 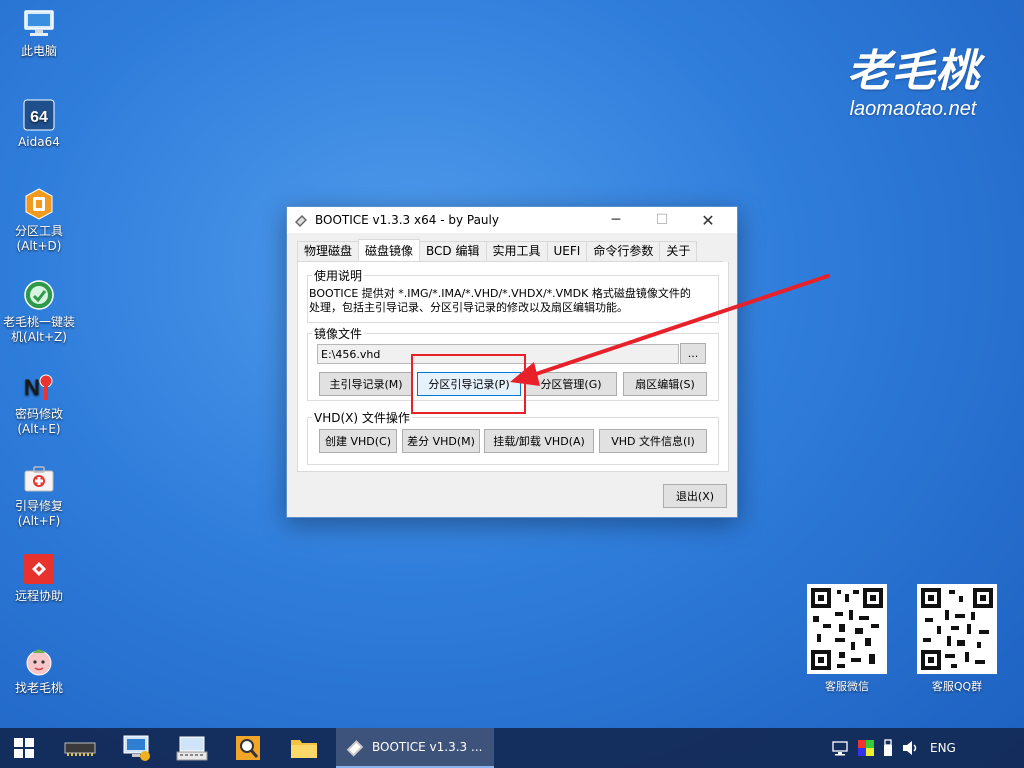 I want to click on start-button, so click(x=24, y=748).